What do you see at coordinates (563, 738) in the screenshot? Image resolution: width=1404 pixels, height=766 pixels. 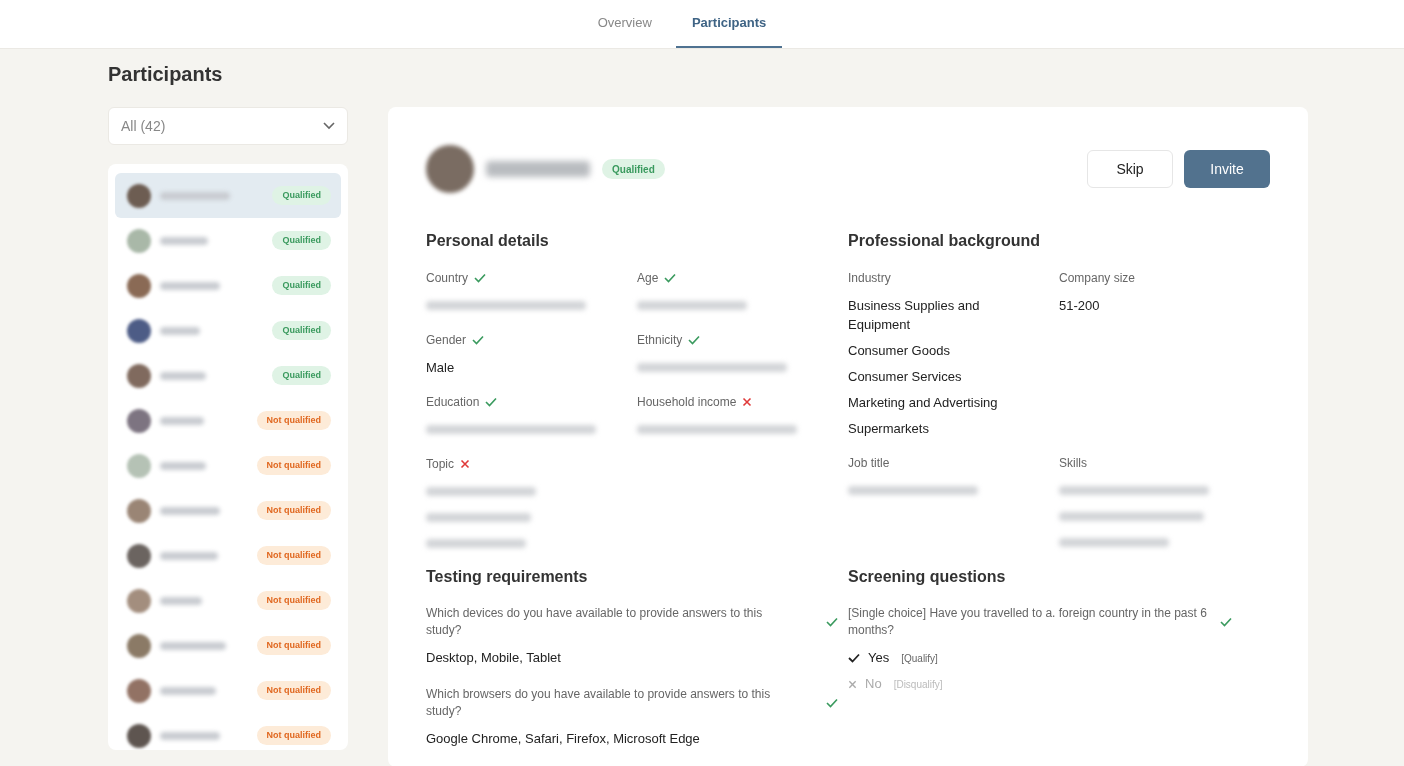 I see `answer-text: Google Chrome, Safari, Firefox, Microsoft Edge` at bounding box center [563, 738].